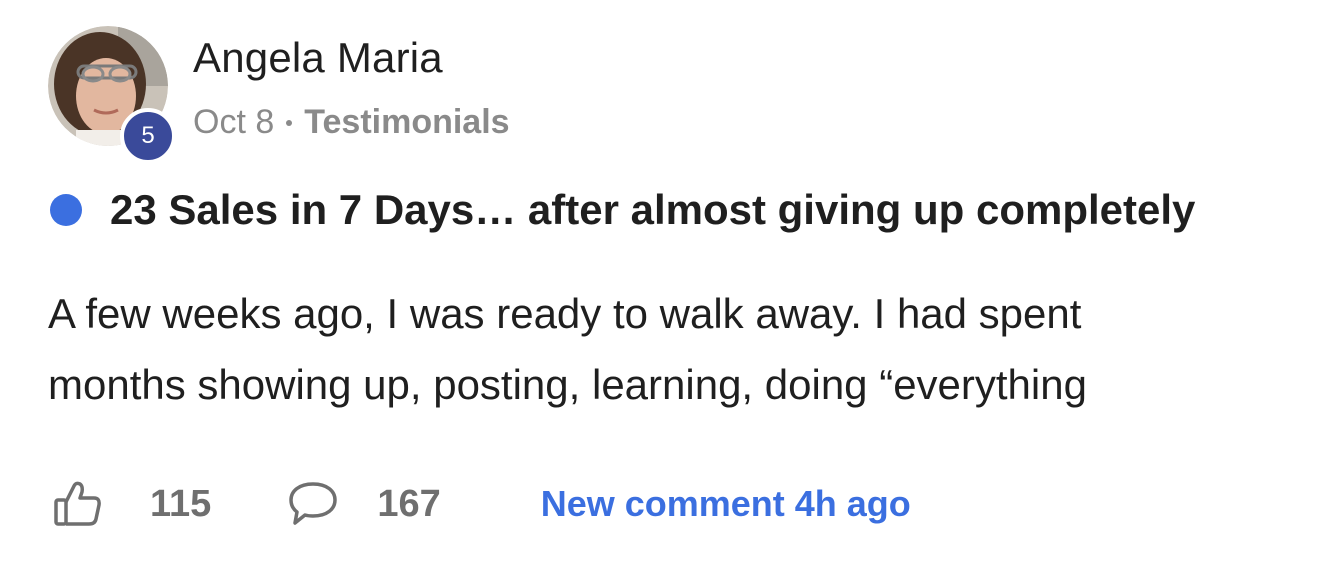 The width and height of the screenshot is (1320, 563). What do you see at coordinates (181, 503) in the screenshot?
I see `like-count: 115` at bounding box center [181, 503].